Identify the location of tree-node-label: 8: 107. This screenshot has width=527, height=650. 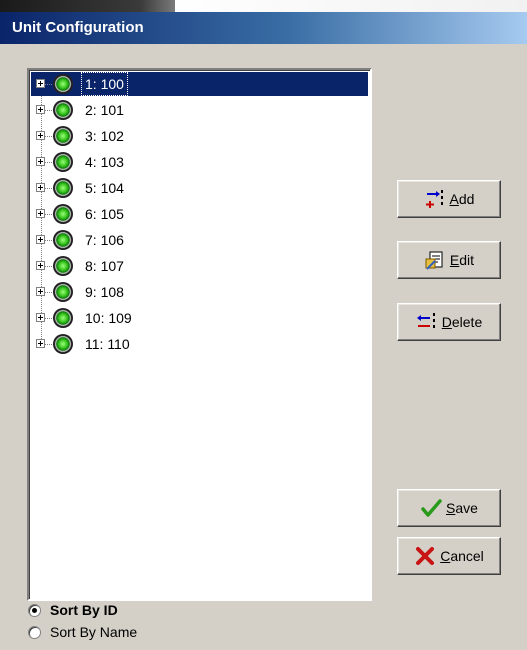
(104, 266).